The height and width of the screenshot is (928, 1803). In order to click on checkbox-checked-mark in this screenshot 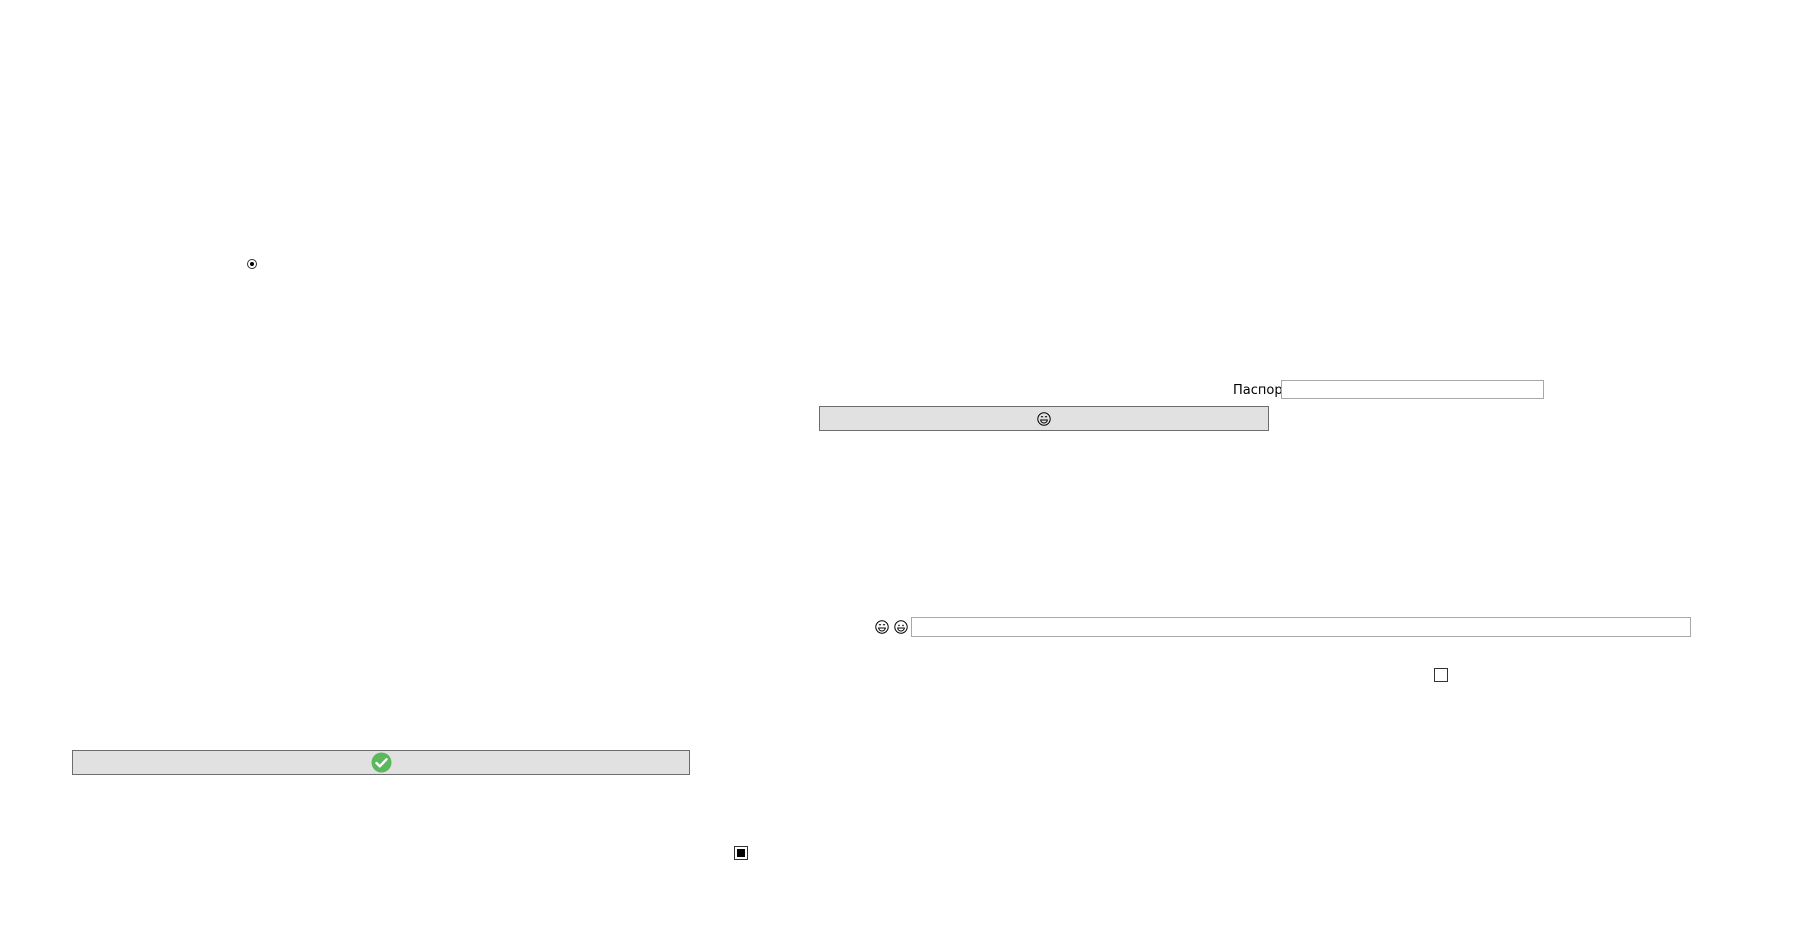, I will do `click(741, 853)`.